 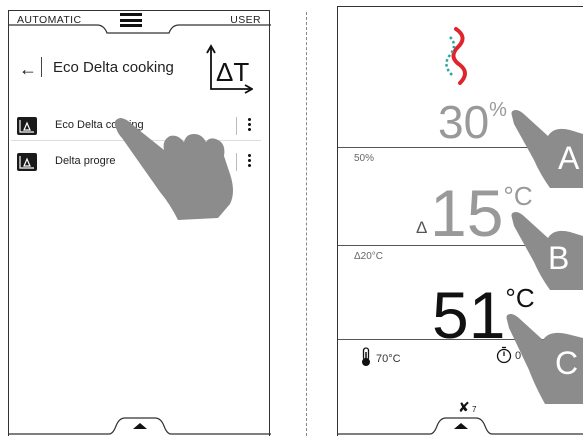 I want to click on mode-automatic-label: AUTOMATIC, so click(x=49, y=20).